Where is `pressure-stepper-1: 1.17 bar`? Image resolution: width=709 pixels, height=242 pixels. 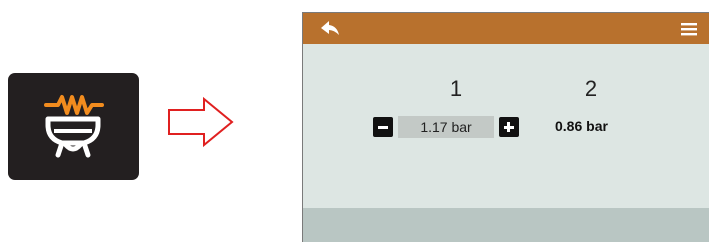 pressure-stepper-1: 1.17 bar is located at coordinates (448, 128).